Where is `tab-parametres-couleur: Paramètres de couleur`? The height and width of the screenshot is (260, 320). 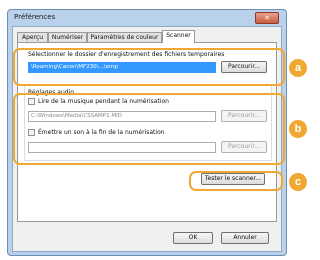
tab-parametres-couleur: Paramètres de couleur is located at coordinates (124, 37).